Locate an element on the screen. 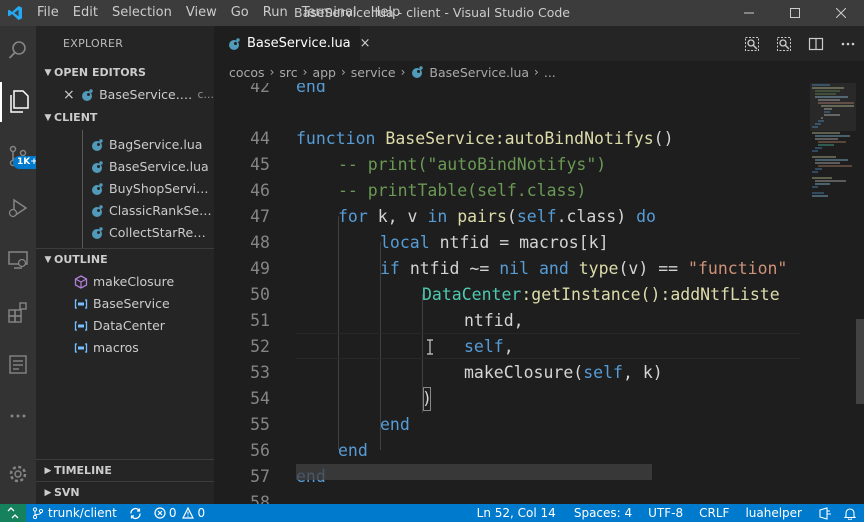 The image size is (864, 522). breadcrumb-service: service is located at coordinates (373, 72).